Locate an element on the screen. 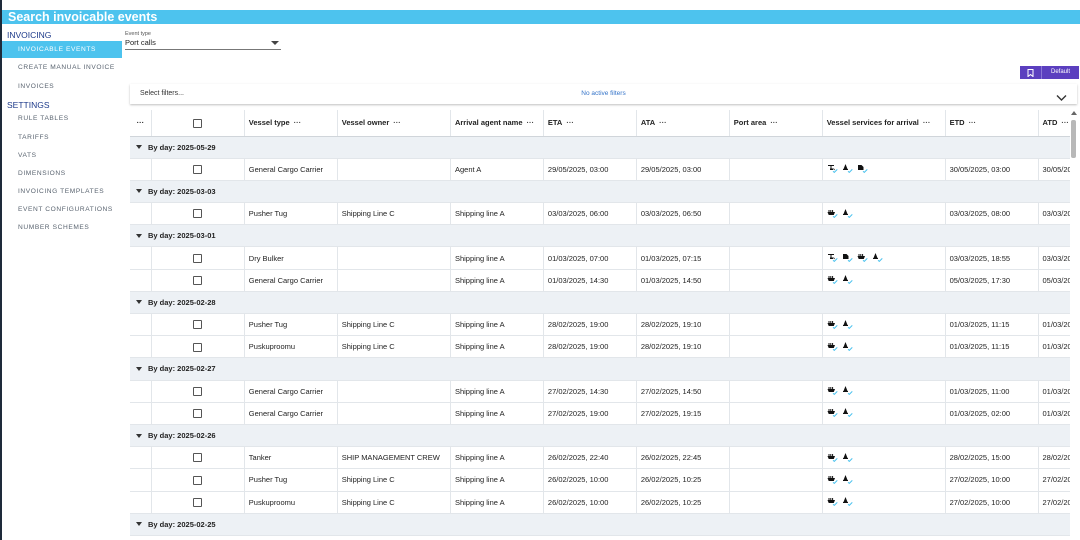 This screenshot has width=1080, height=540. group-row: By day: 2025-02-25 is located at coordinates (600, 524).